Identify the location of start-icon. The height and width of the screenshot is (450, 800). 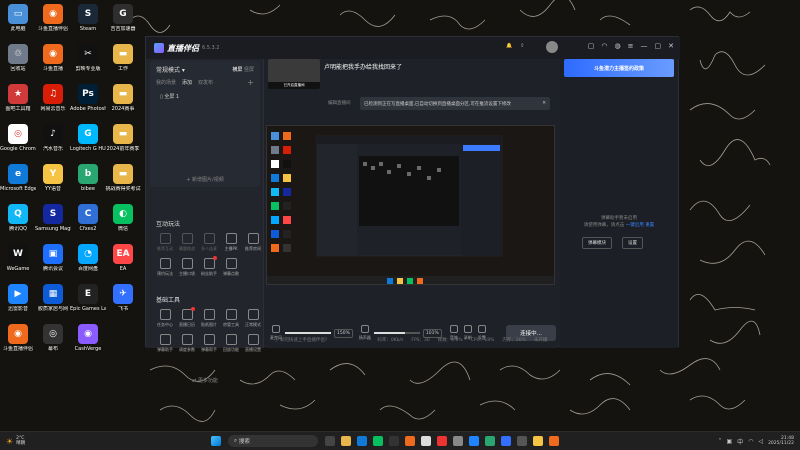
(216, 441).